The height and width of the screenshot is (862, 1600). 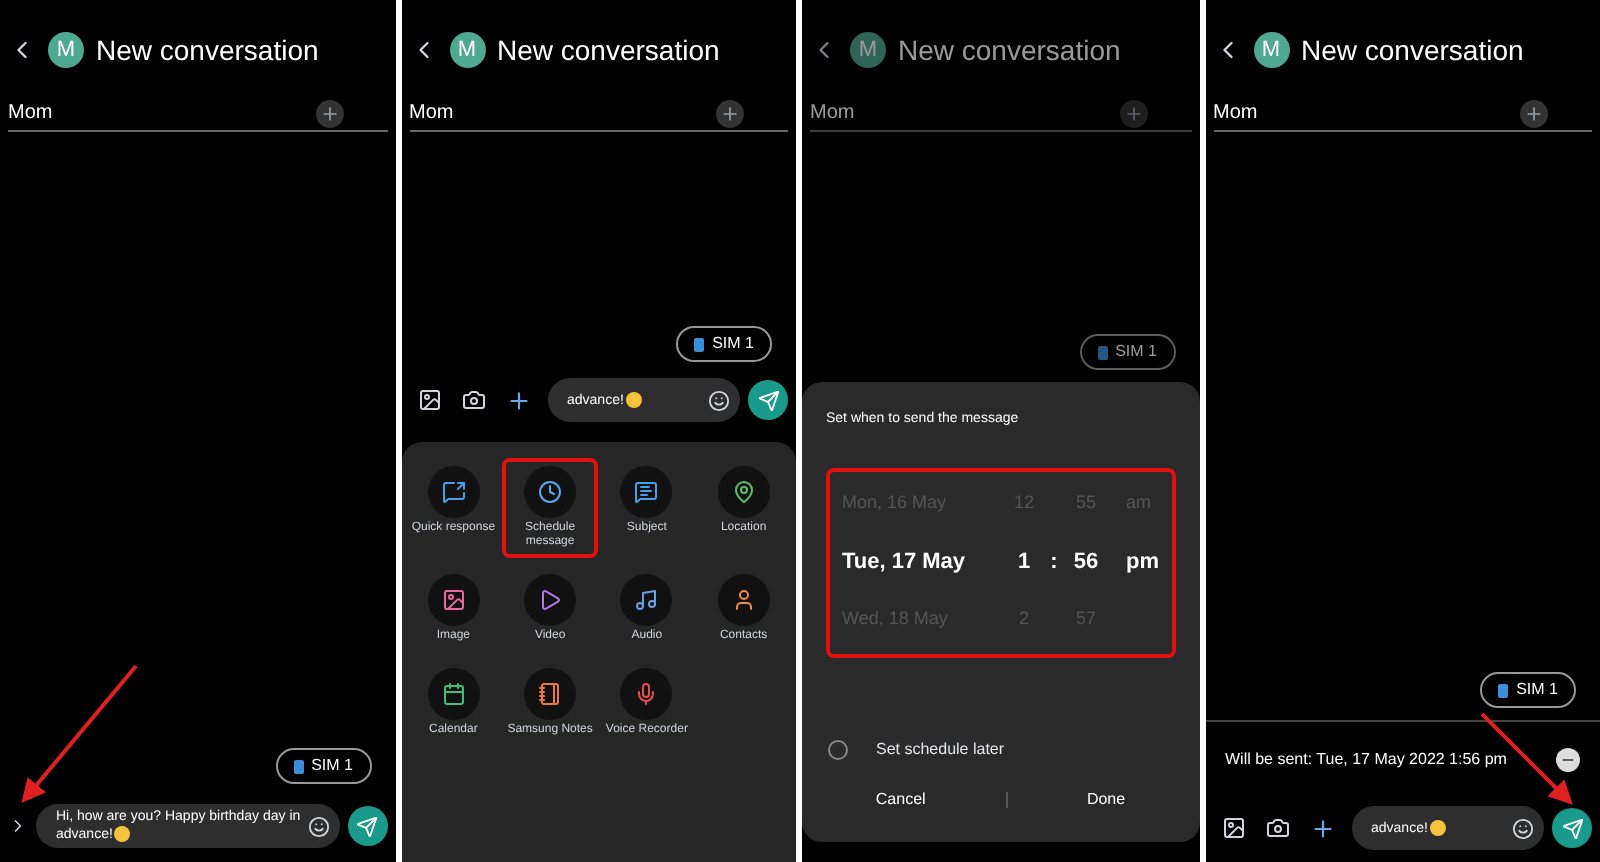 I want to click on remove-schedule-button, so click(x=1568, y=760).